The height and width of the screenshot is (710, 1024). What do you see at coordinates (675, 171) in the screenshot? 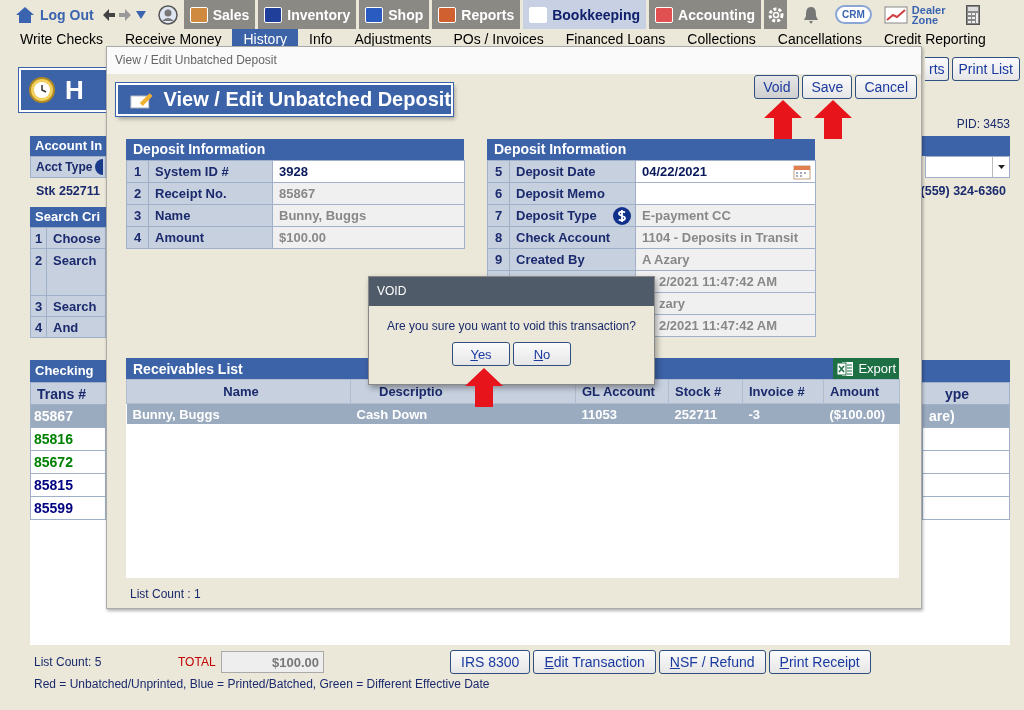
I see `field-value: 04/22/2021` at bounding box center [675, 171].